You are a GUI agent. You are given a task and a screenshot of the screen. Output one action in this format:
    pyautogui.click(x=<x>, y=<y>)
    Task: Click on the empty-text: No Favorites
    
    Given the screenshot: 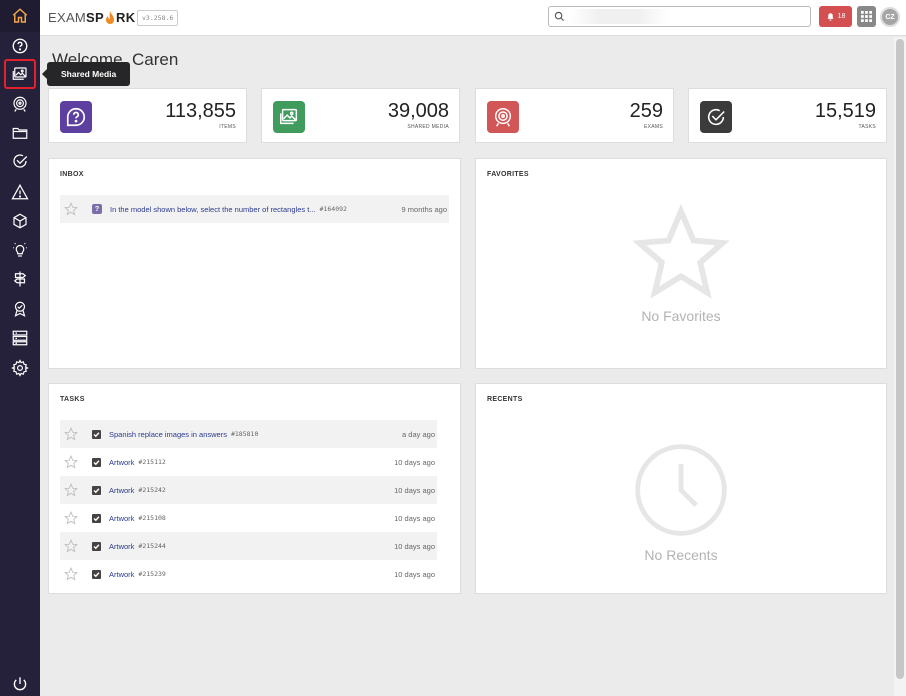 What is the action you would take?
    pyautogui.click(x=681, y=316)
    